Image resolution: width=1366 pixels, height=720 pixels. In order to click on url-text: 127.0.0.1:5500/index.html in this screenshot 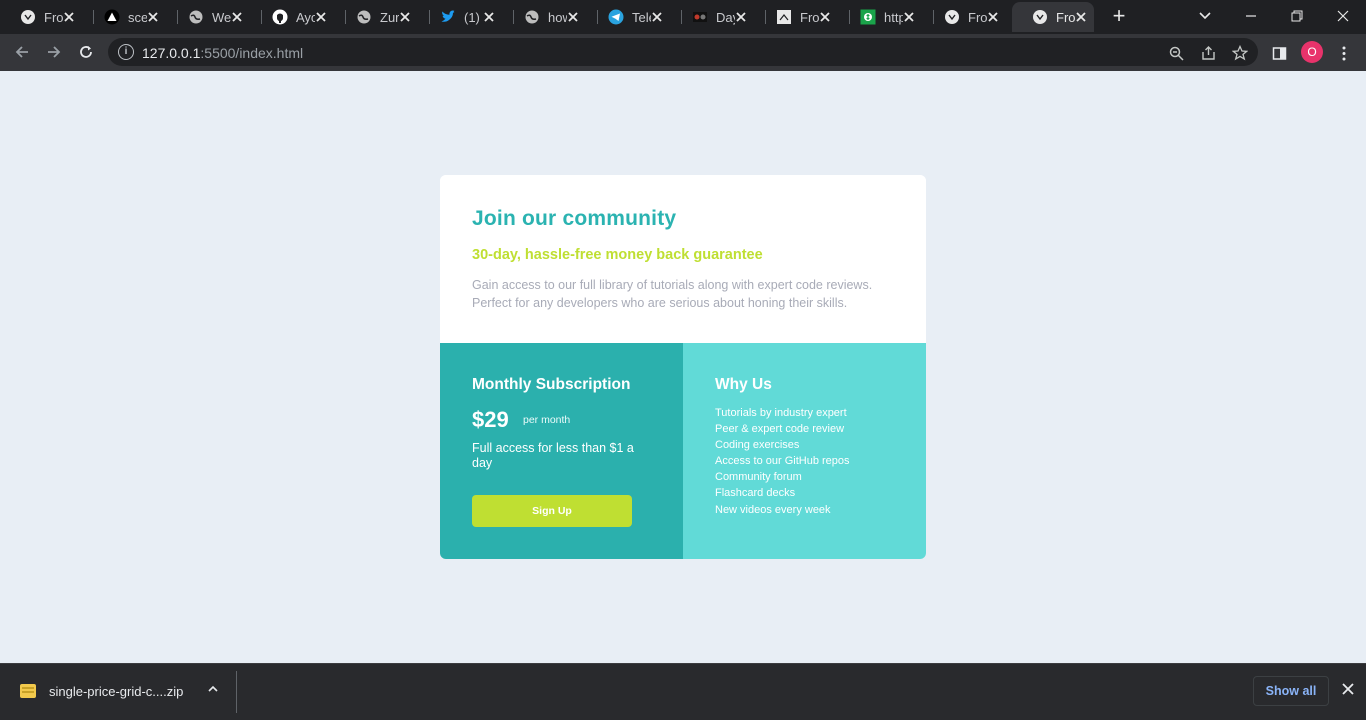, I will do `click(222, 53)`.